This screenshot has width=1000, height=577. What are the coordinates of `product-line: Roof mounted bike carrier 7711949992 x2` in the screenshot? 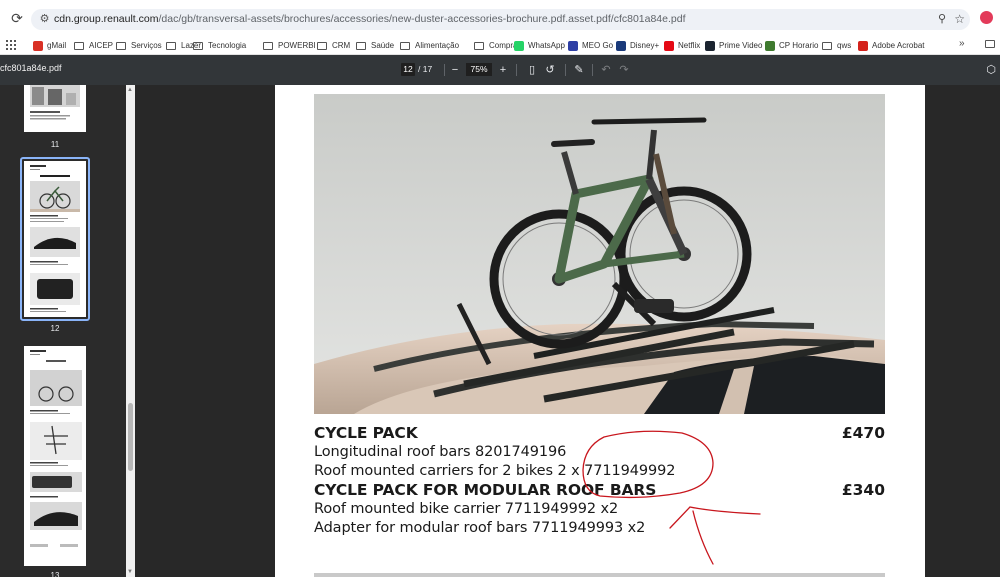 It's located at (599, 509).